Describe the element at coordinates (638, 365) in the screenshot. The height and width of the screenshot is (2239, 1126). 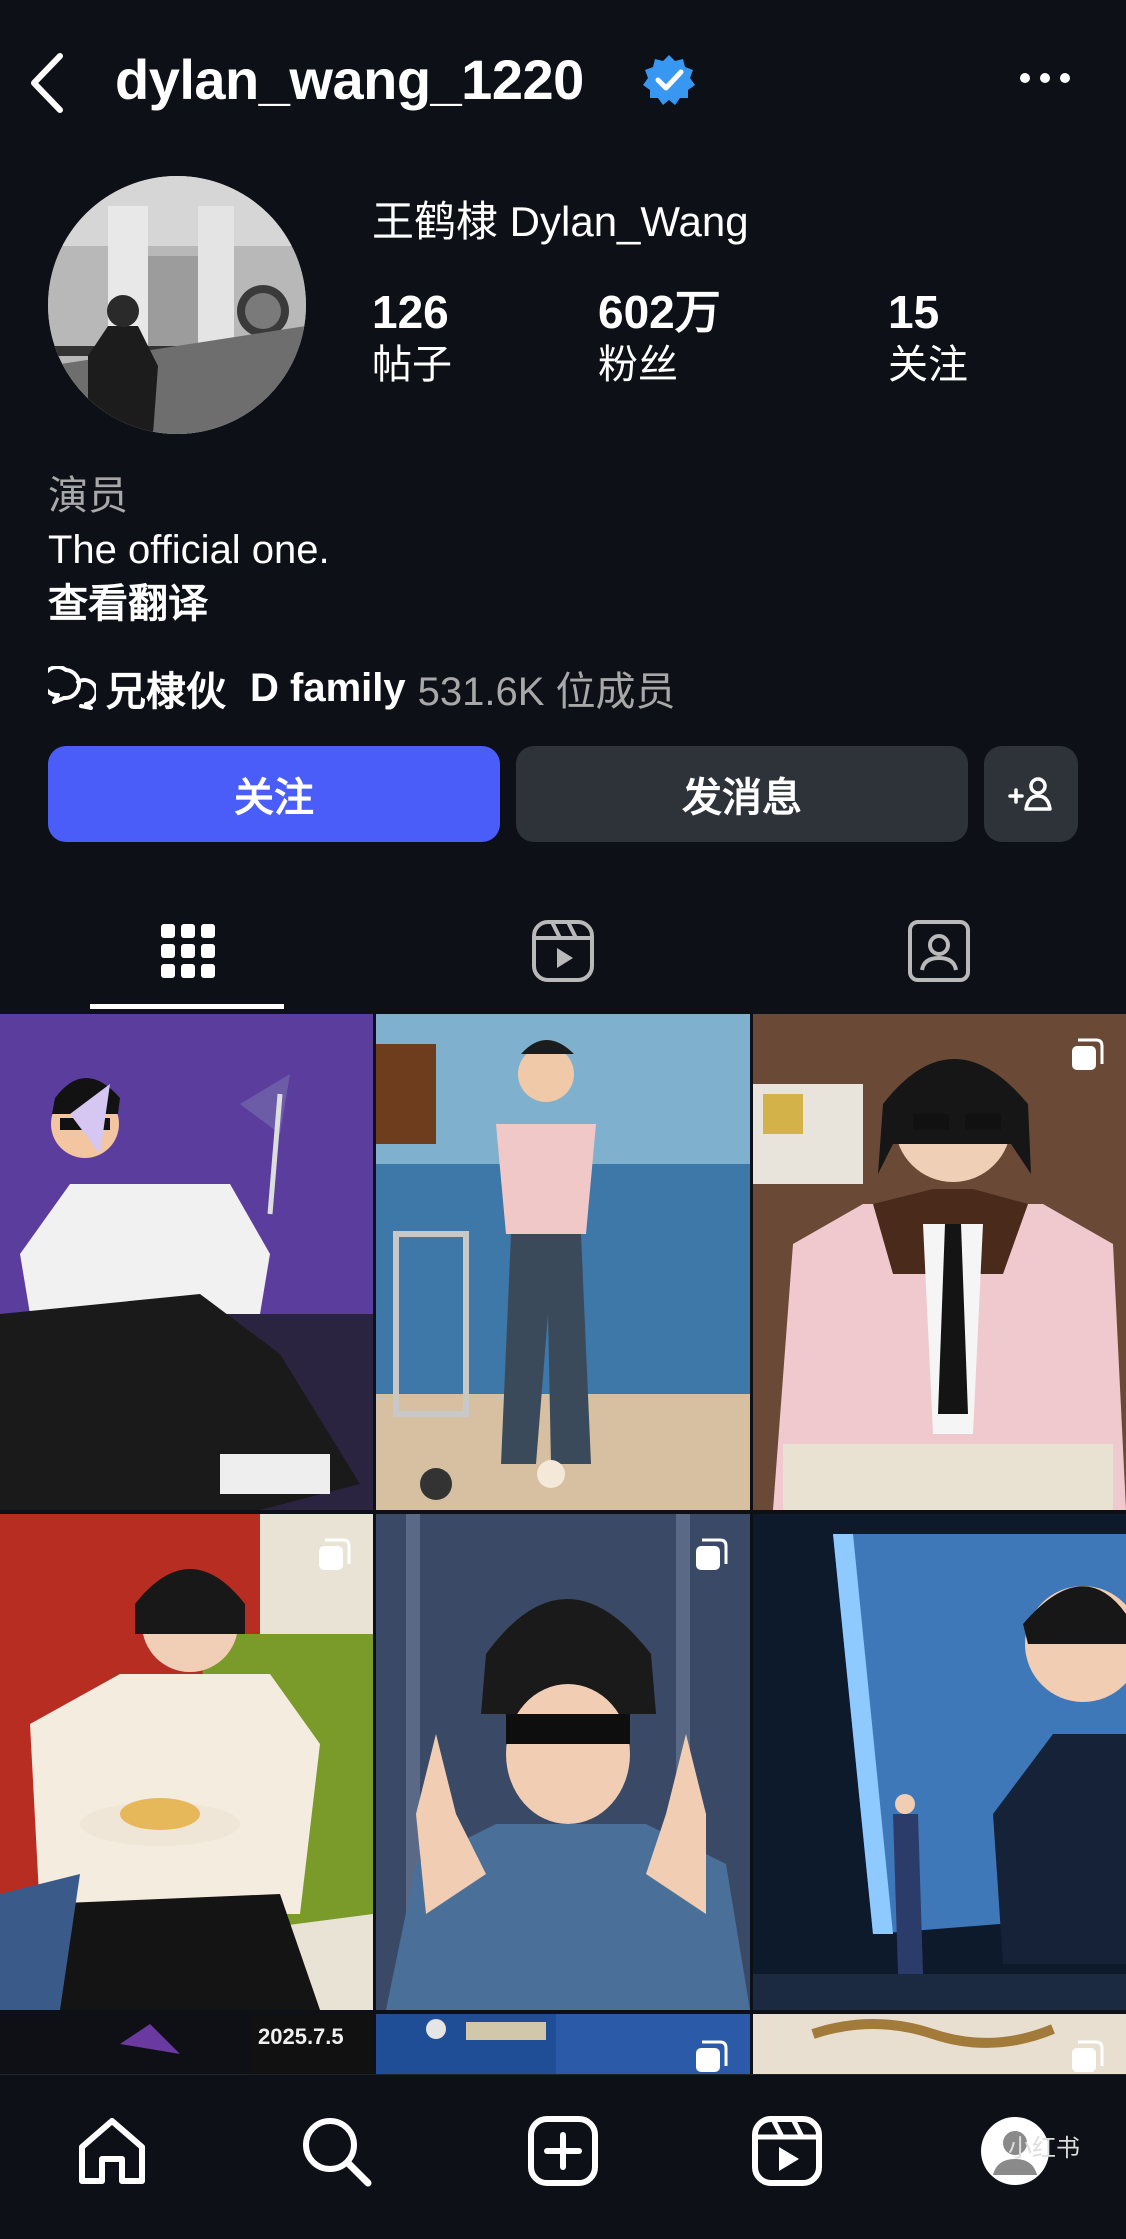
I see `followers-count-label: 粉丝` at that location.